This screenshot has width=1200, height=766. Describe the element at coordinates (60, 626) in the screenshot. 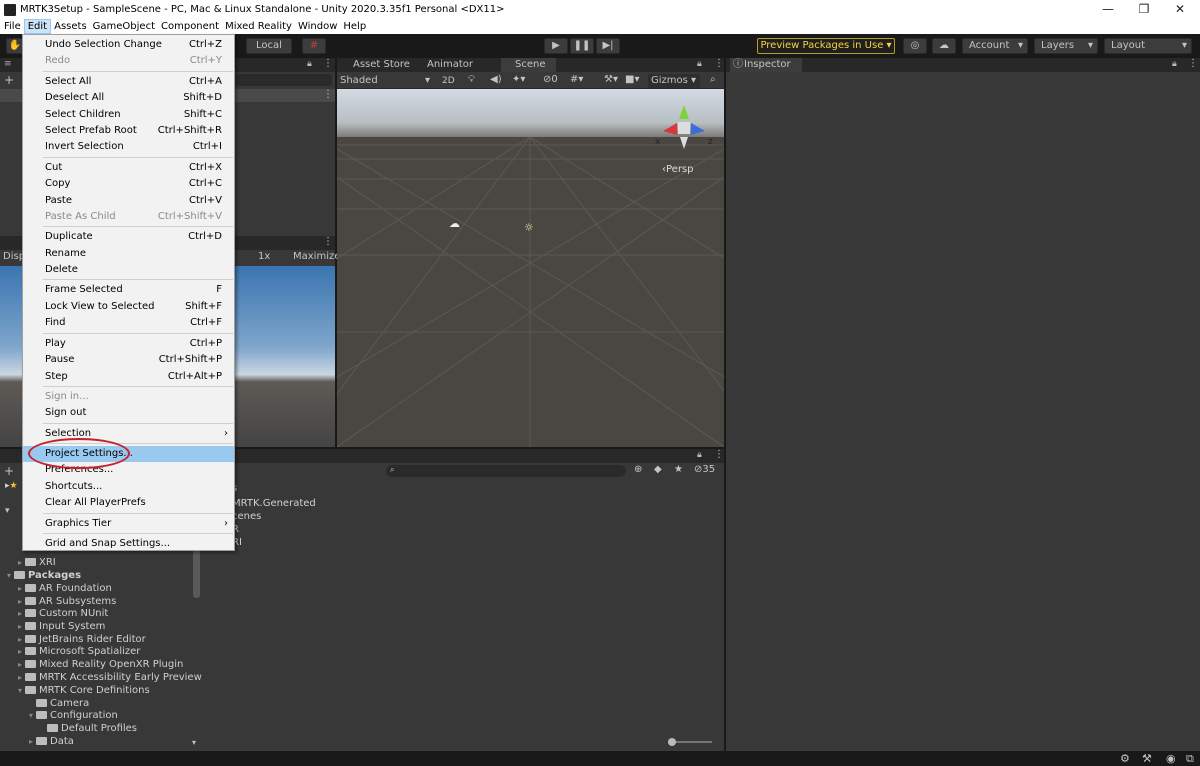

I see `tree-item: ▸ Input System` at that location.